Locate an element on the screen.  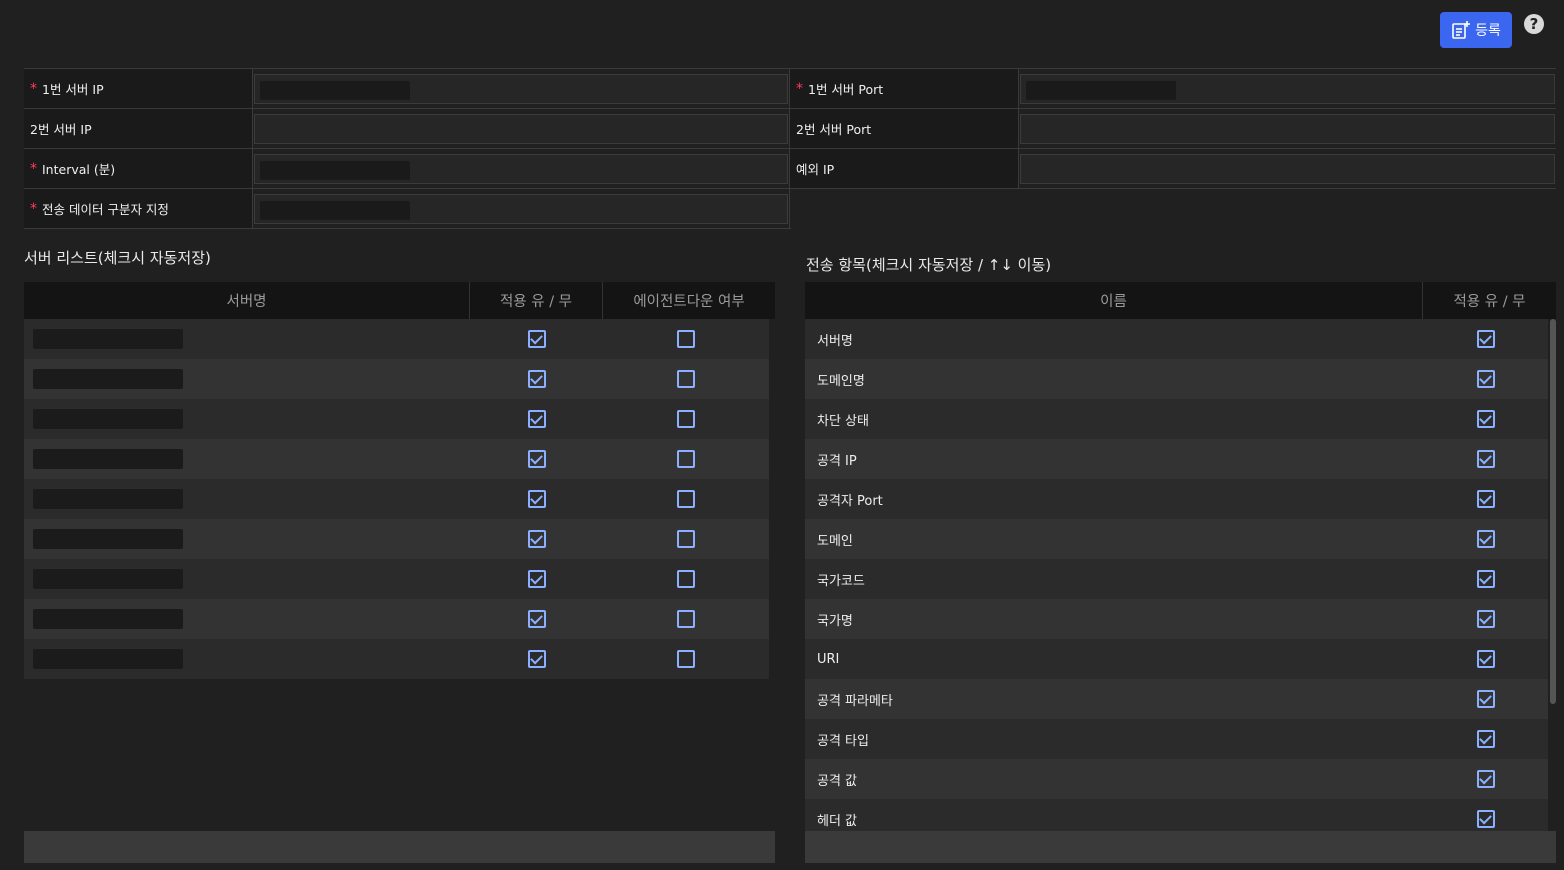
list-item: 공격 파라메타 is located at coordinates (1176, 699).